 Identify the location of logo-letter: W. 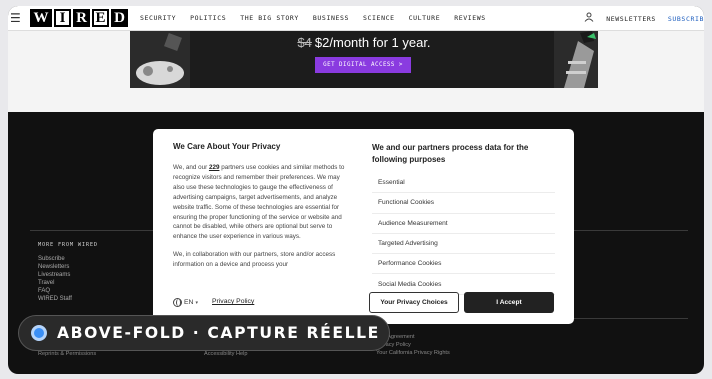
(41, 18).